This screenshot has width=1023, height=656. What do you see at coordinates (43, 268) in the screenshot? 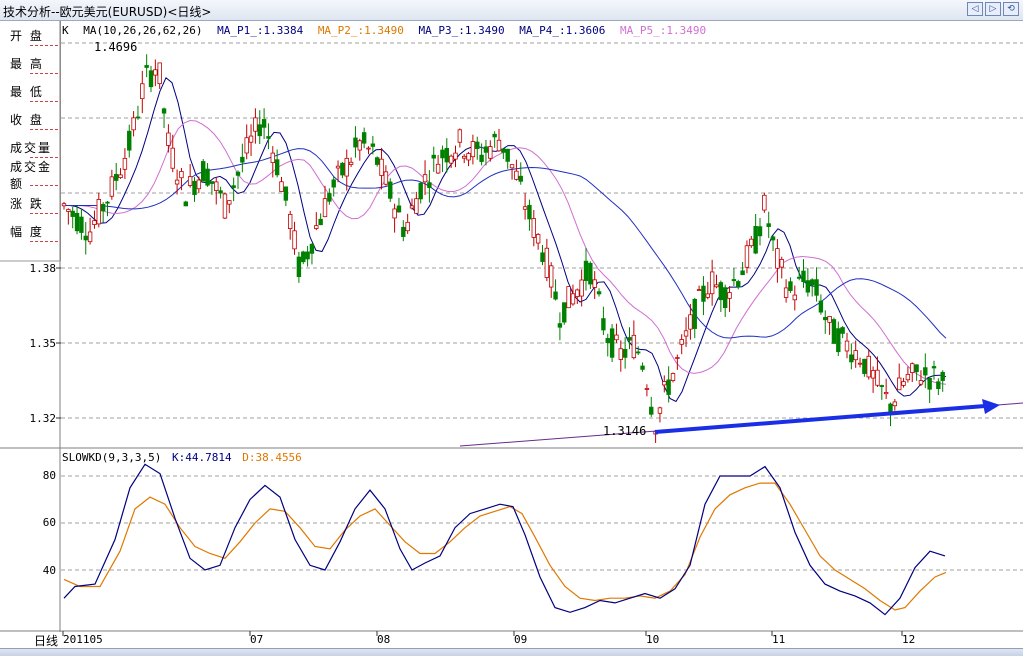
I see `price-tick-label: 1.38` at bounding box center [43, 268].